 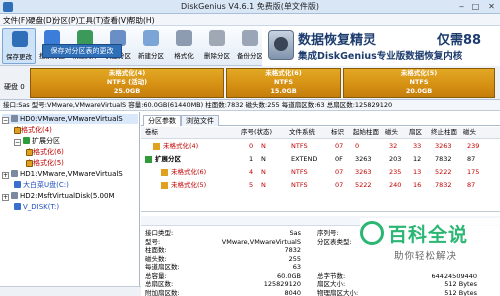 I want to click on new-partition-button: 新建分区, so click(x=151, y=46).